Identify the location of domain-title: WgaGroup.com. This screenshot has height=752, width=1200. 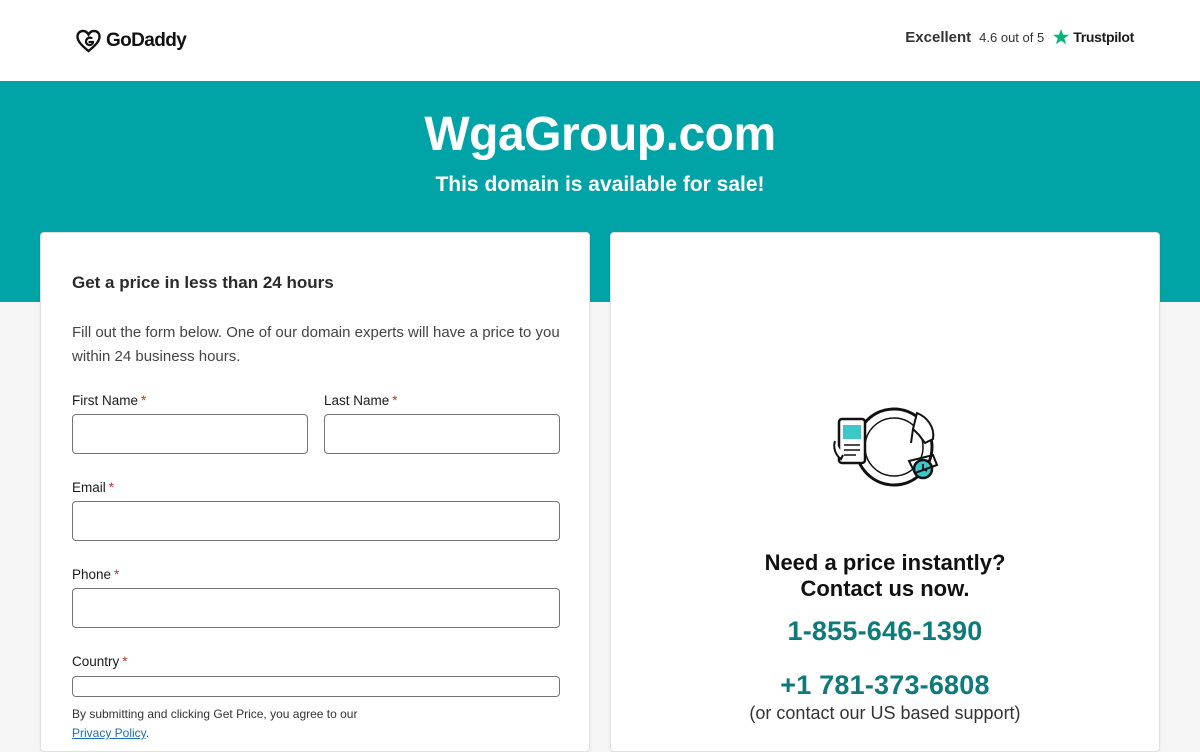
(600, 134).